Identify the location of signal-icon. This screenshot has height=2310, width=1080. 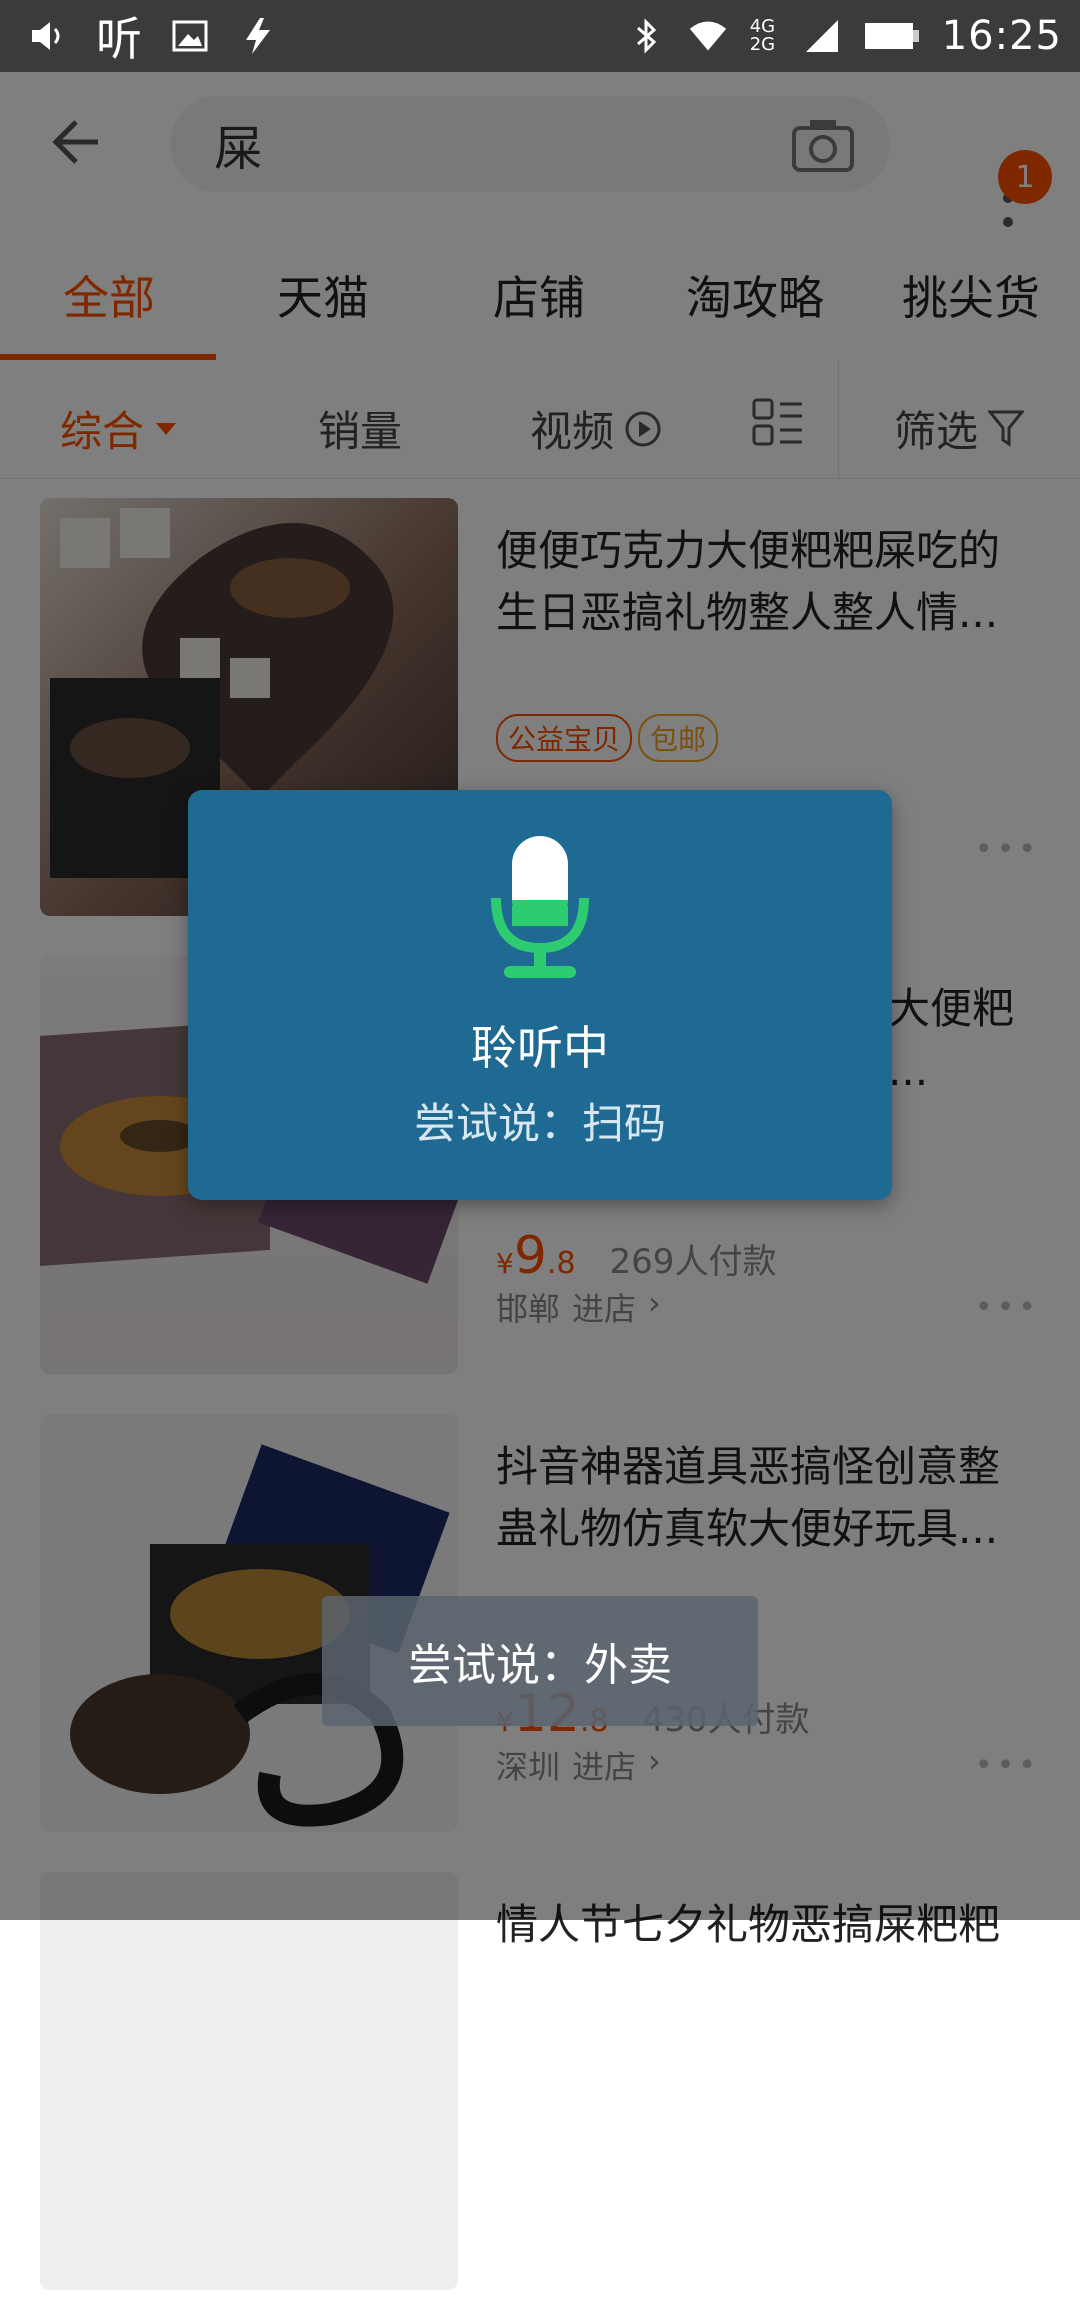
(822, 36).